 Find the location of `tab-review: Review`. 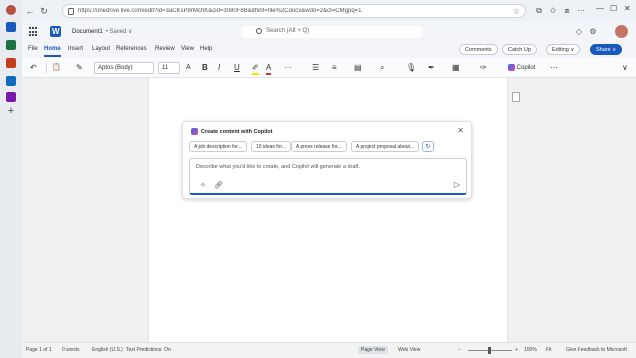

tab-review: Review is located at coordinates (165, 49).